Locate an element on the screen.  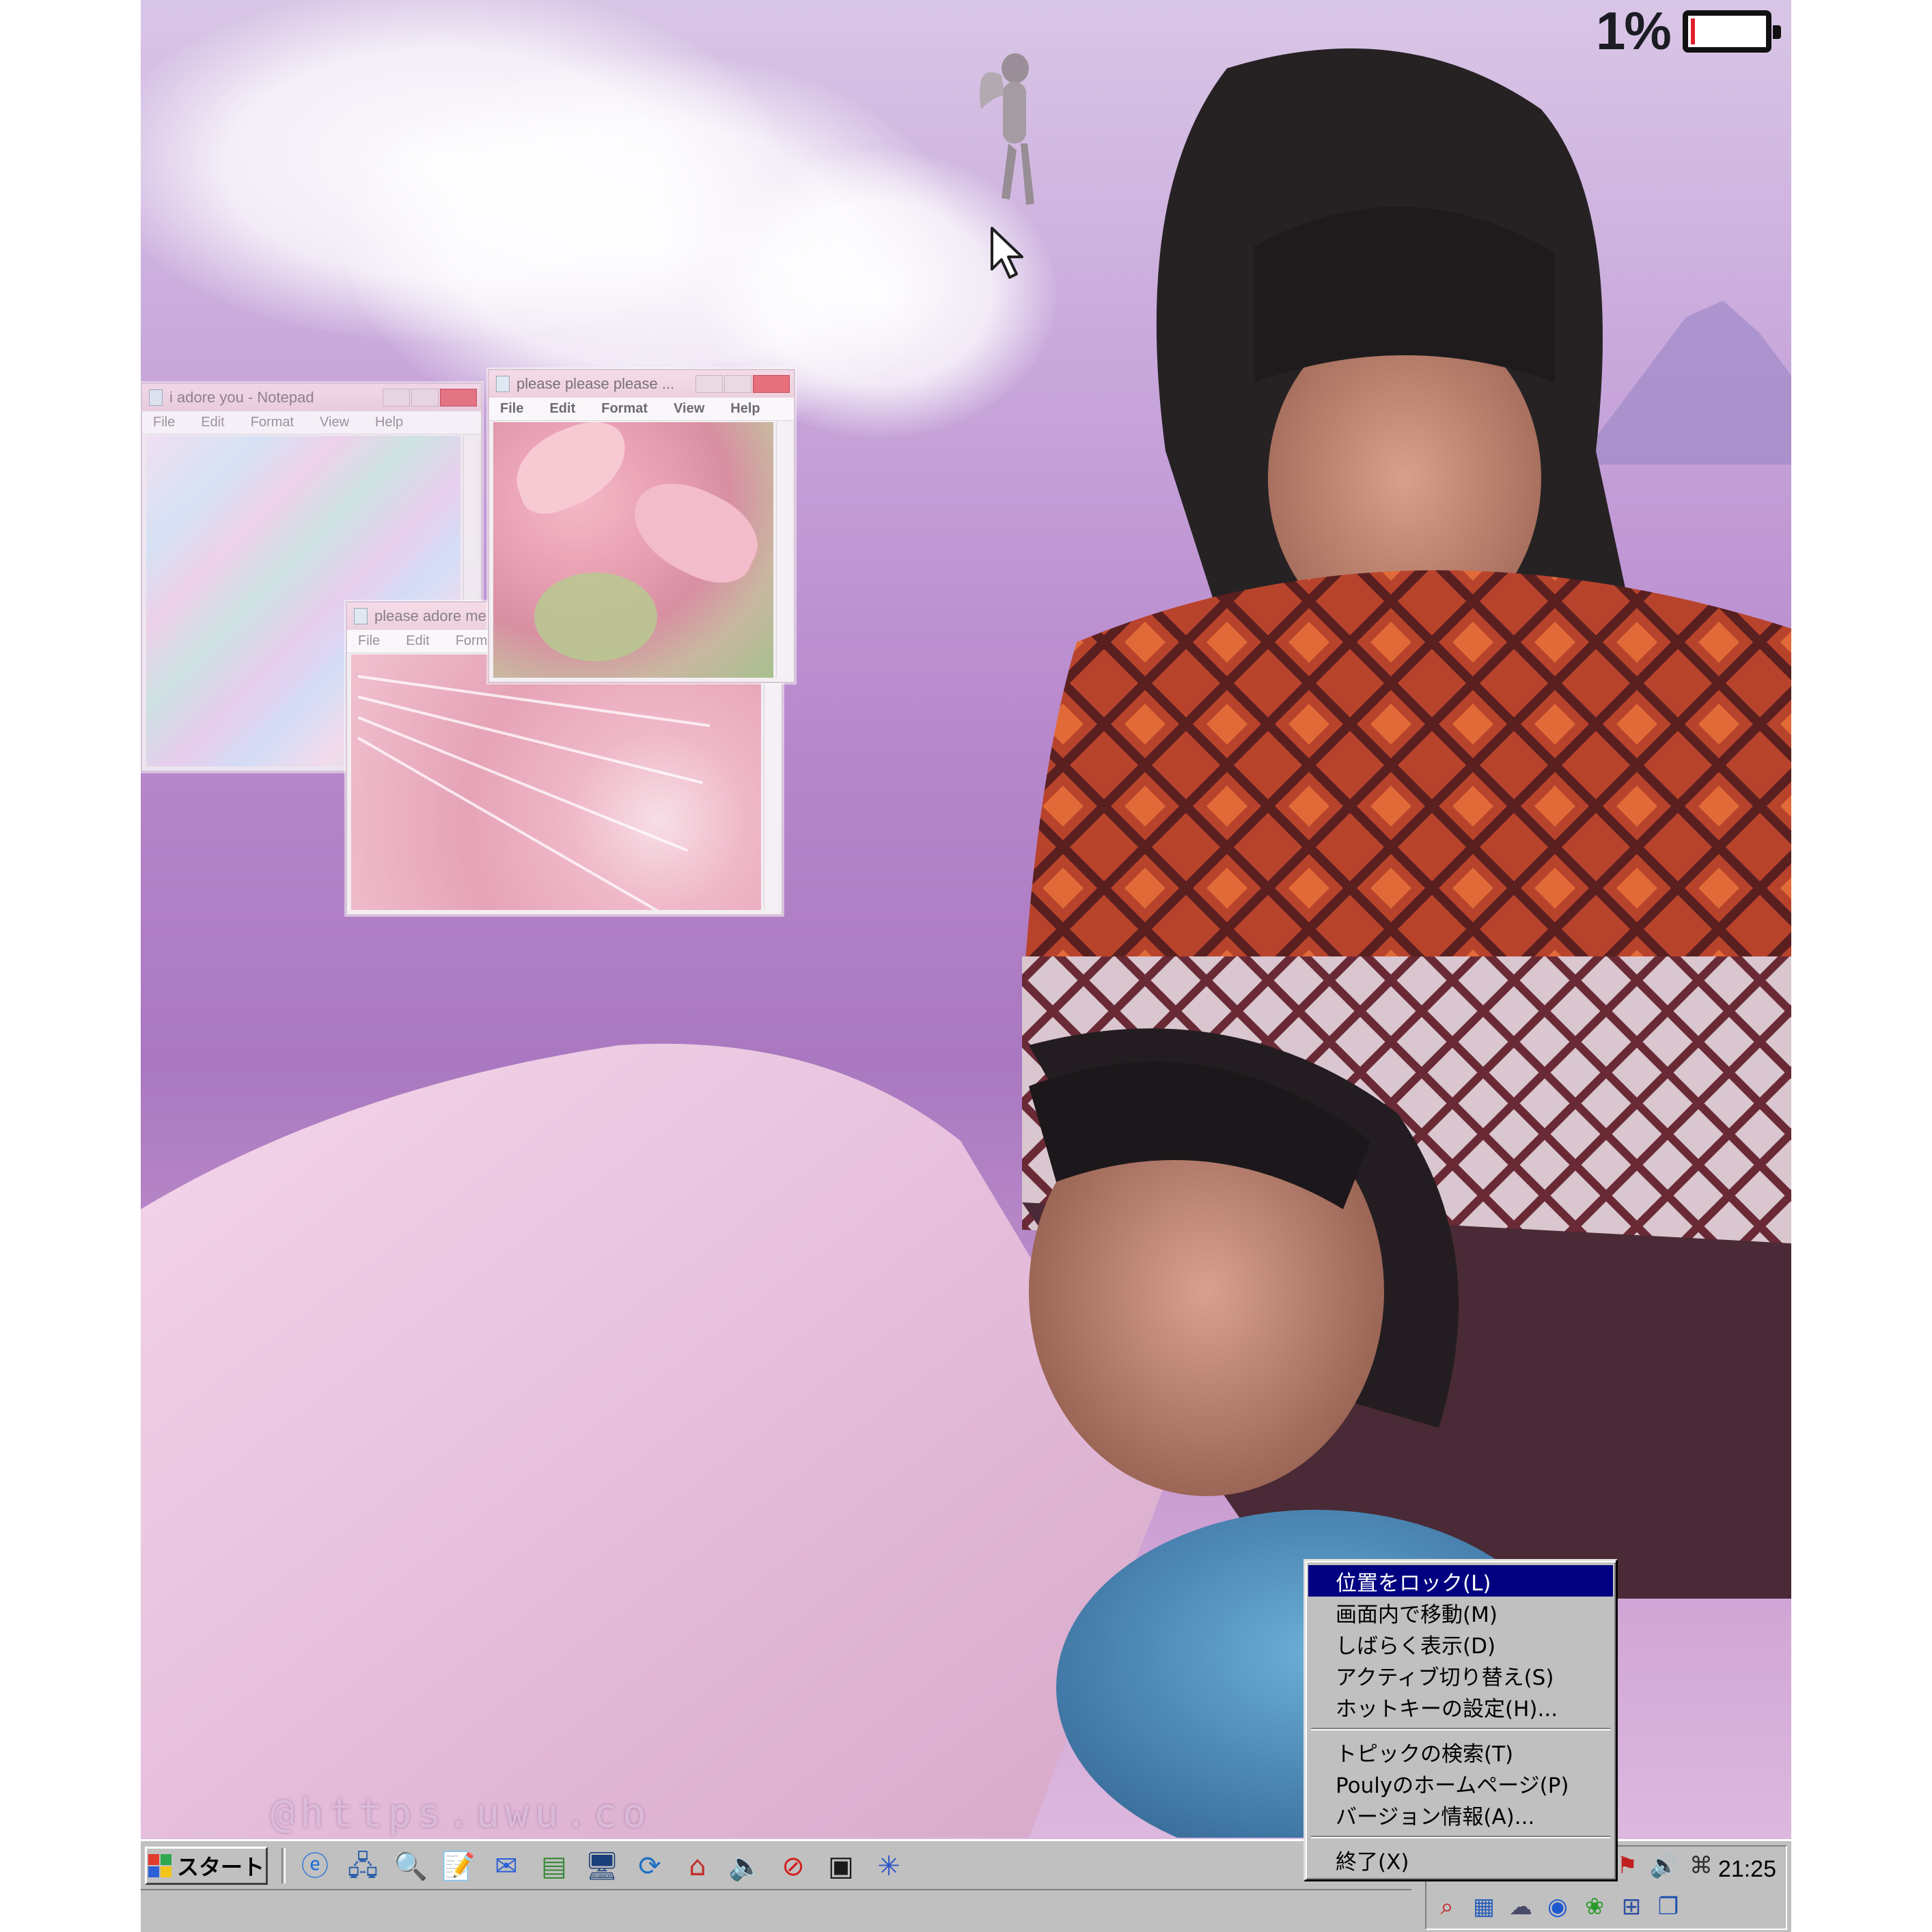
refresh-icon: ⟳ is located at coordinates (650, 1866).